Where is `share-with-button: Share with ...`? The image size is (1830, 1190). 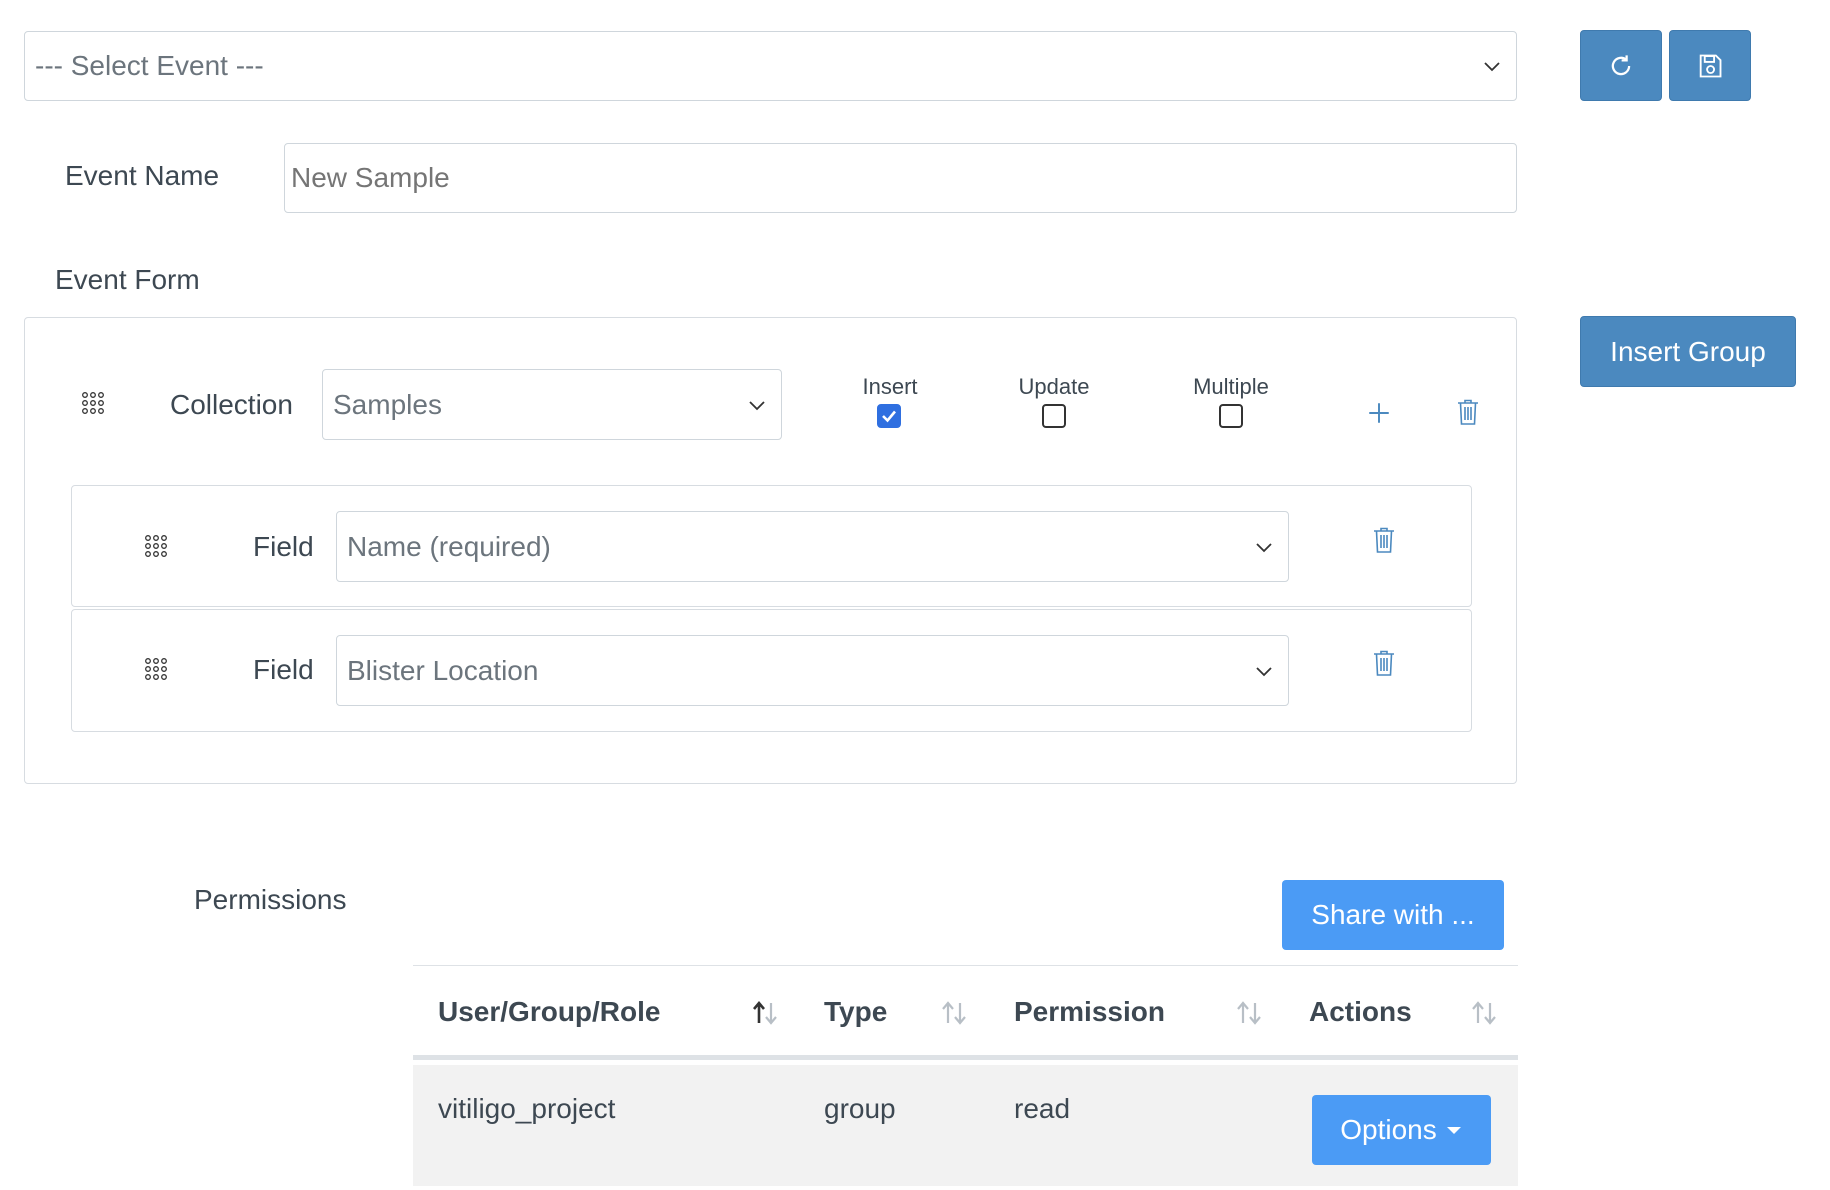
share-with-button: Share with ... is located at coordinates (1393, 915).